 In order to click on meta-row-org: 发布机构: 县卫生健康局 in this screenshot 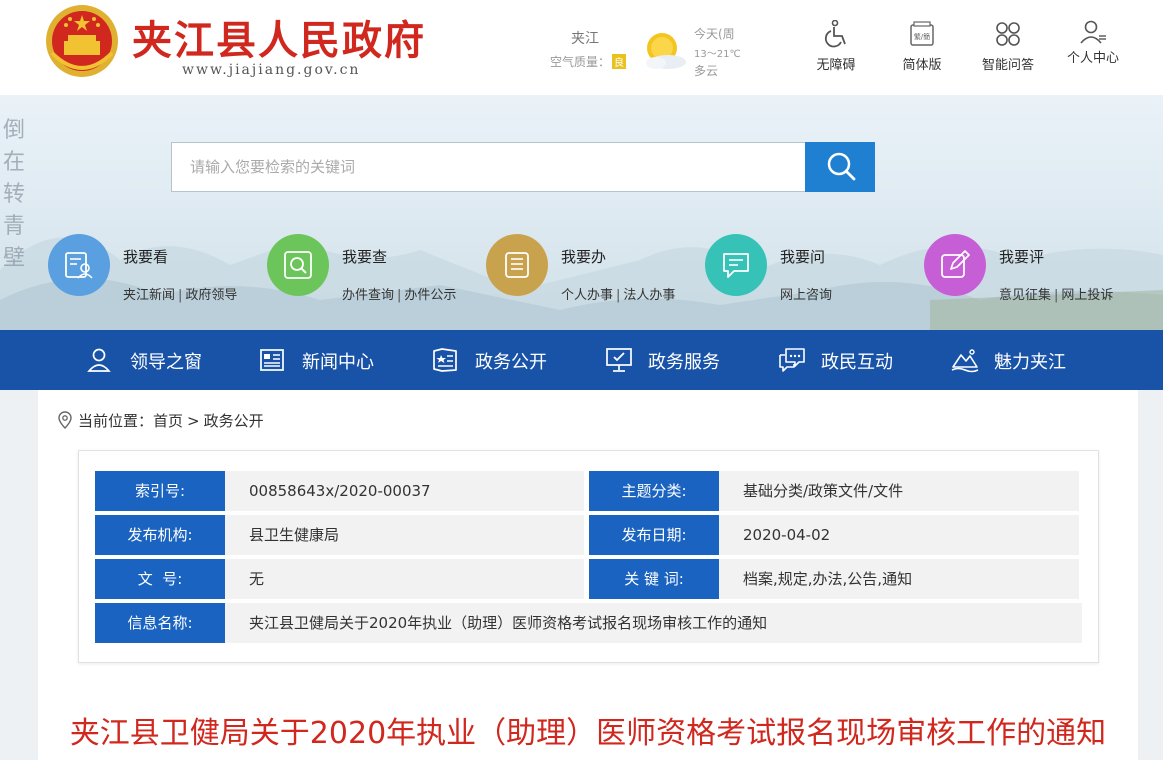, I will do `click(339, 535)`.